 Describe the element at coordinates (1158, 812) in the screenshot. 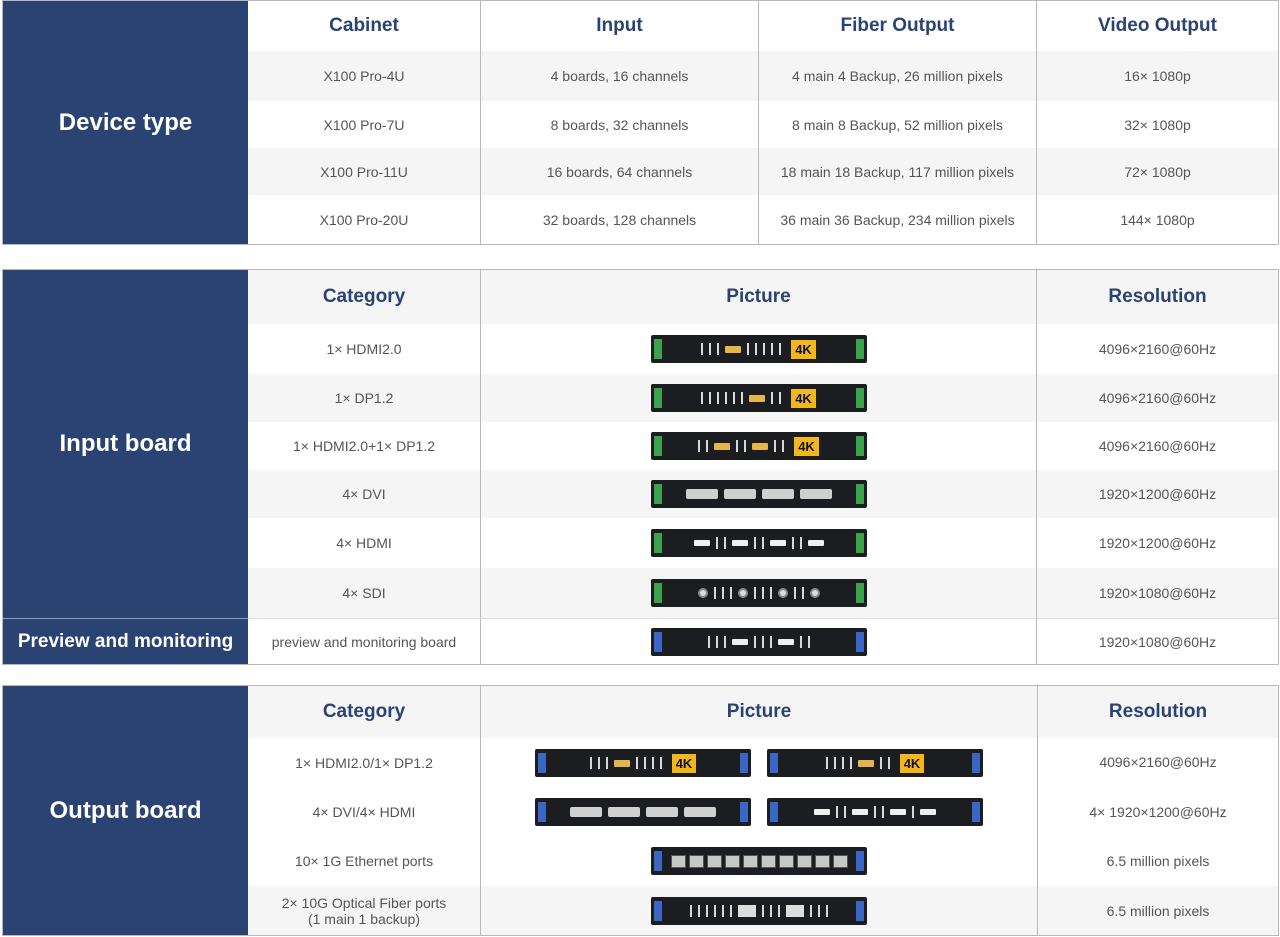

I see `resolution-cell: 4× 1920×1200@60Hz` at that location.